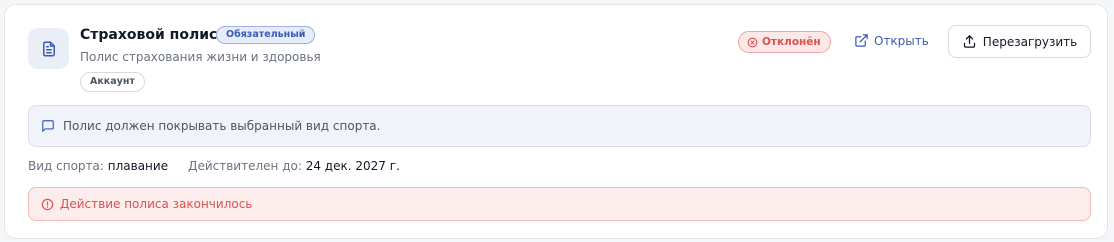 The height and width of the screenshot is (242, 1114). What do you see at coordinates (752, 42) in the screenshot?
I see `x-circle-icon` at bounding box center [752, 42].